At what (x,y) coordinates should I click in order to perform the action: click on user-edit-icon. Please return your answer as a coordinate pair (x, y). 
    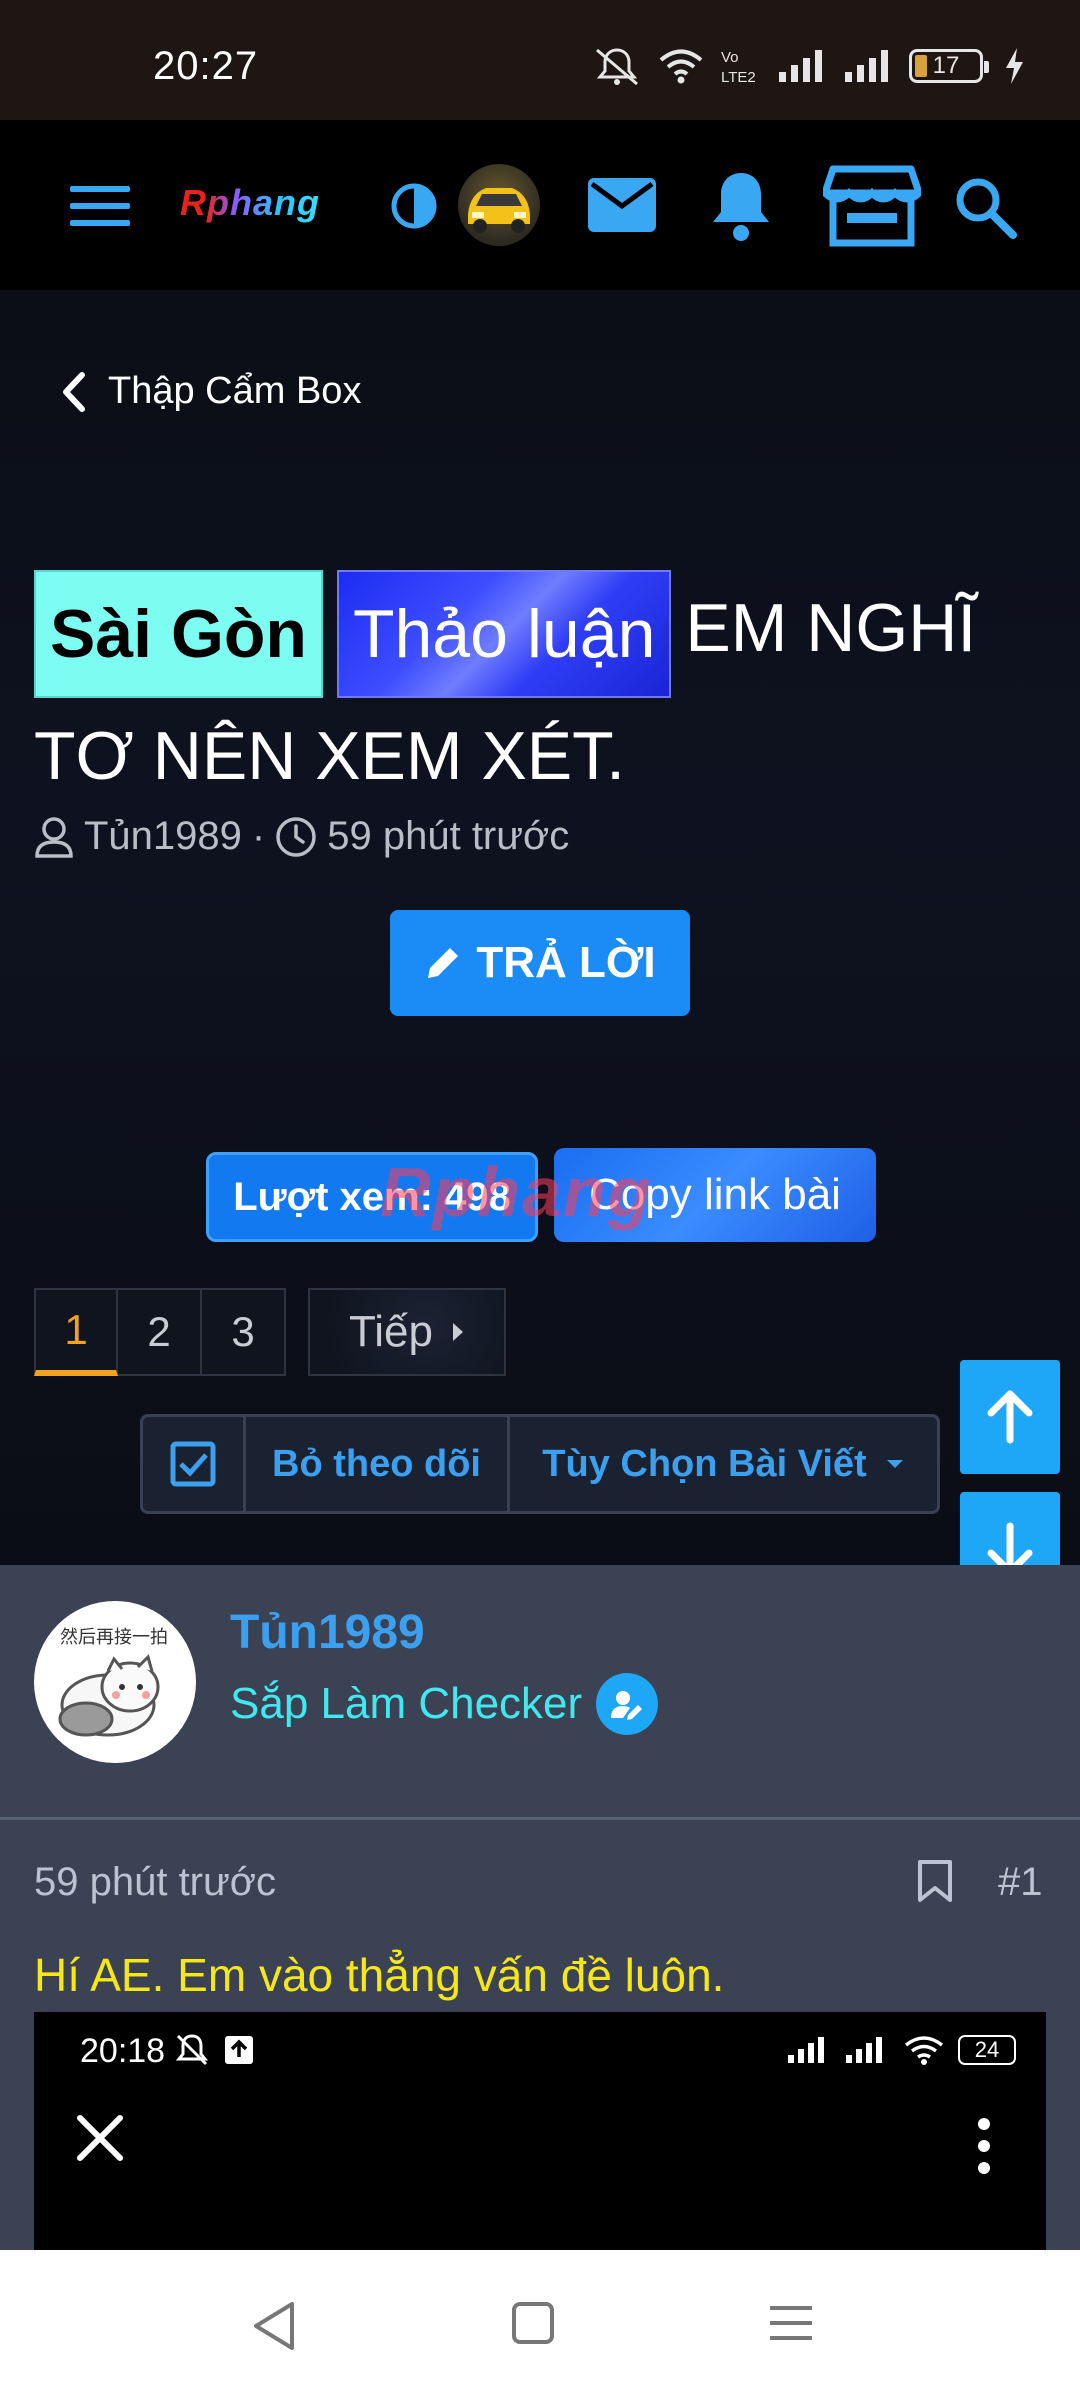
    Looking at the image, I should click on (627, 1705).